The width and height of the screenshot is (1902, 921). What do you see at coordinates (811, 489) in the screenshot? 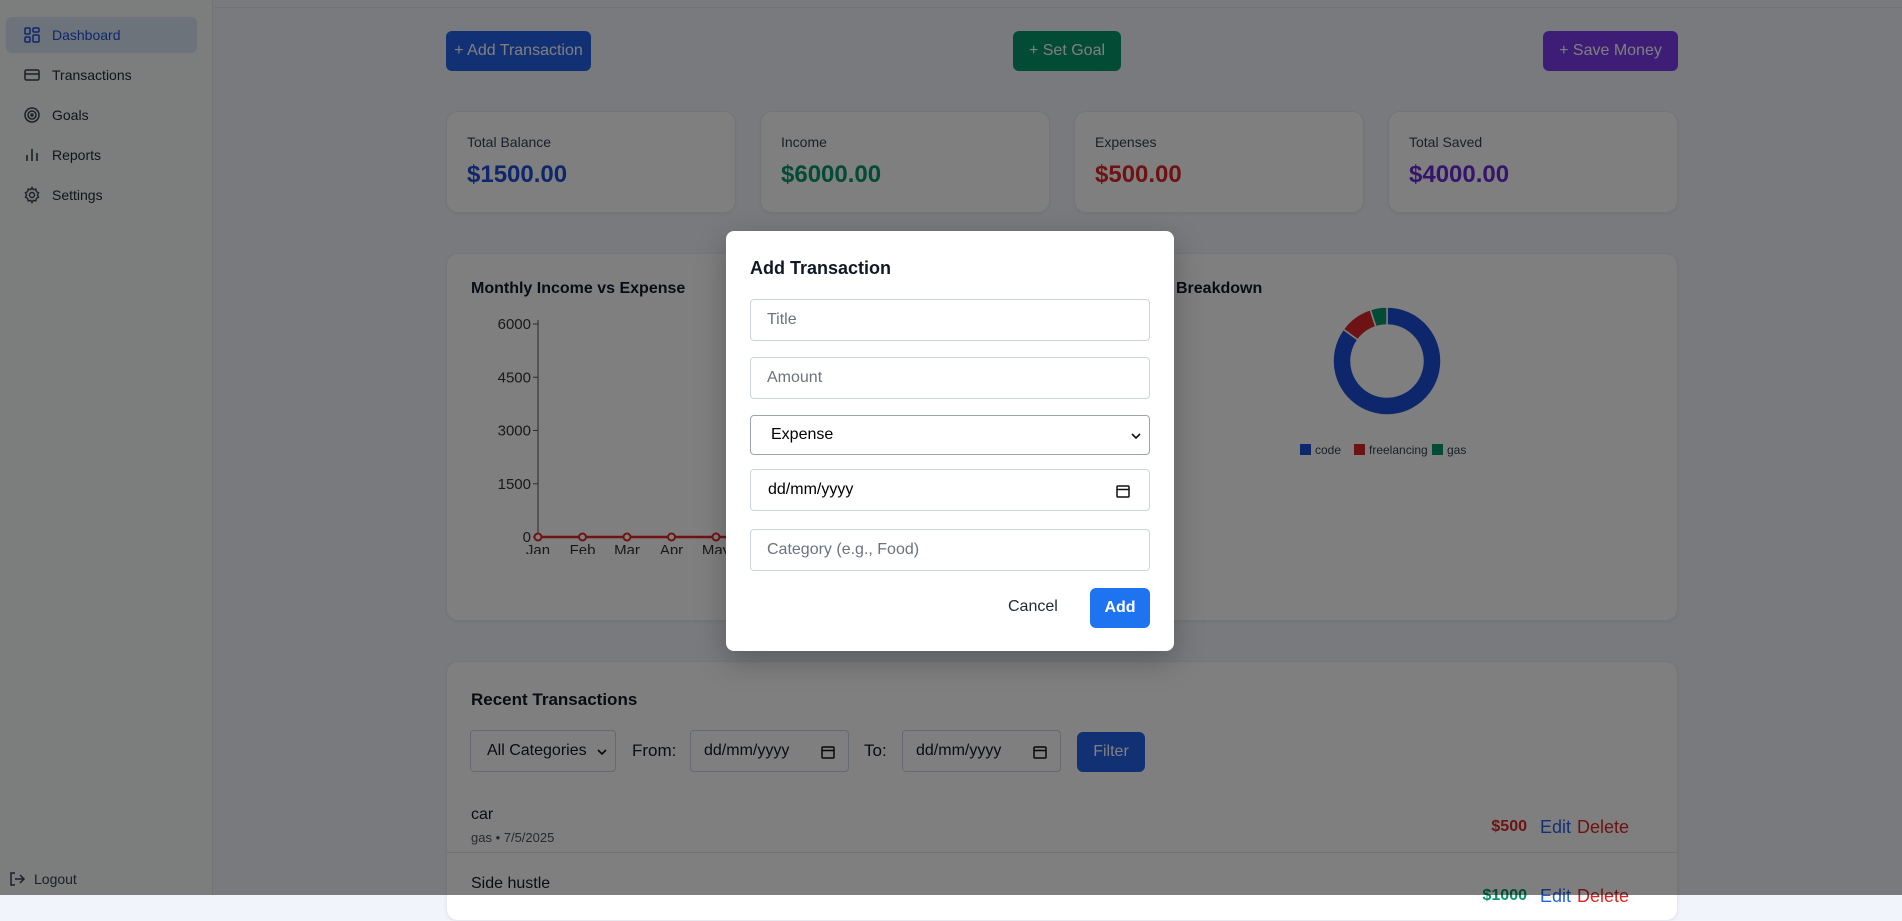
I see `date-placeholder: dd/mm/yyyy` at bounding box center [811, 489].